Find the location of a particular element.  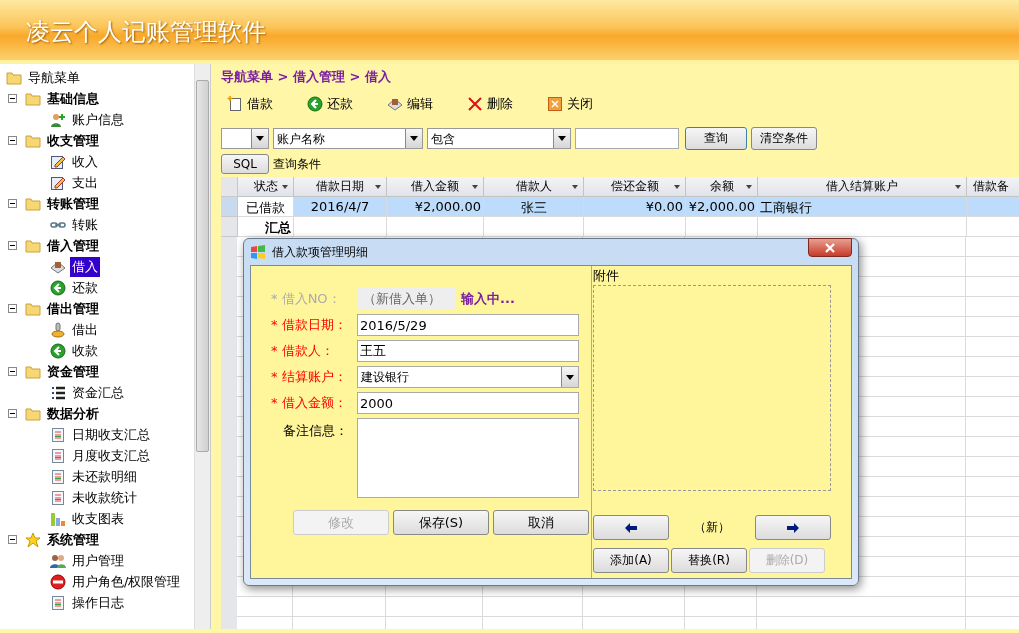

left-arrow-icon is located at coordinates (631, 527).